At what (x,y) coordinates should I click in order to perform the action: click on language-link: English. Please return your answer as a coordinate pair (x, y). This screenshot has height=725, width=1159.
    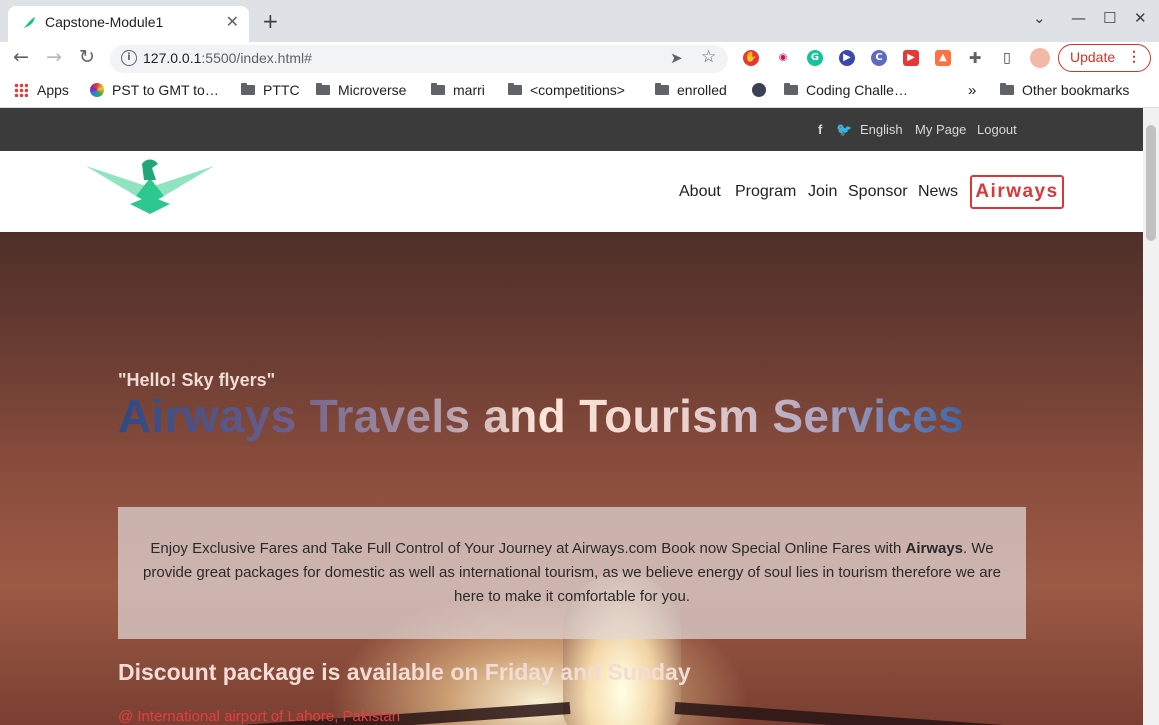
    Looking at the image, I should click on (881, 129).